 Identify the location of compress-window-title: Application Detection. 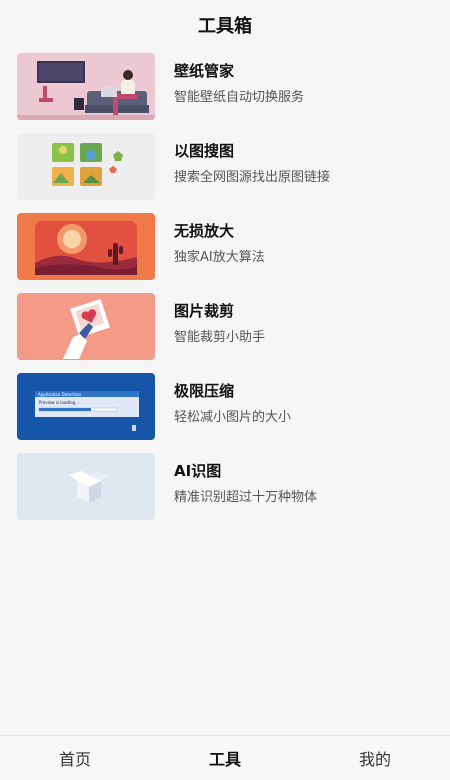
(60, 394).